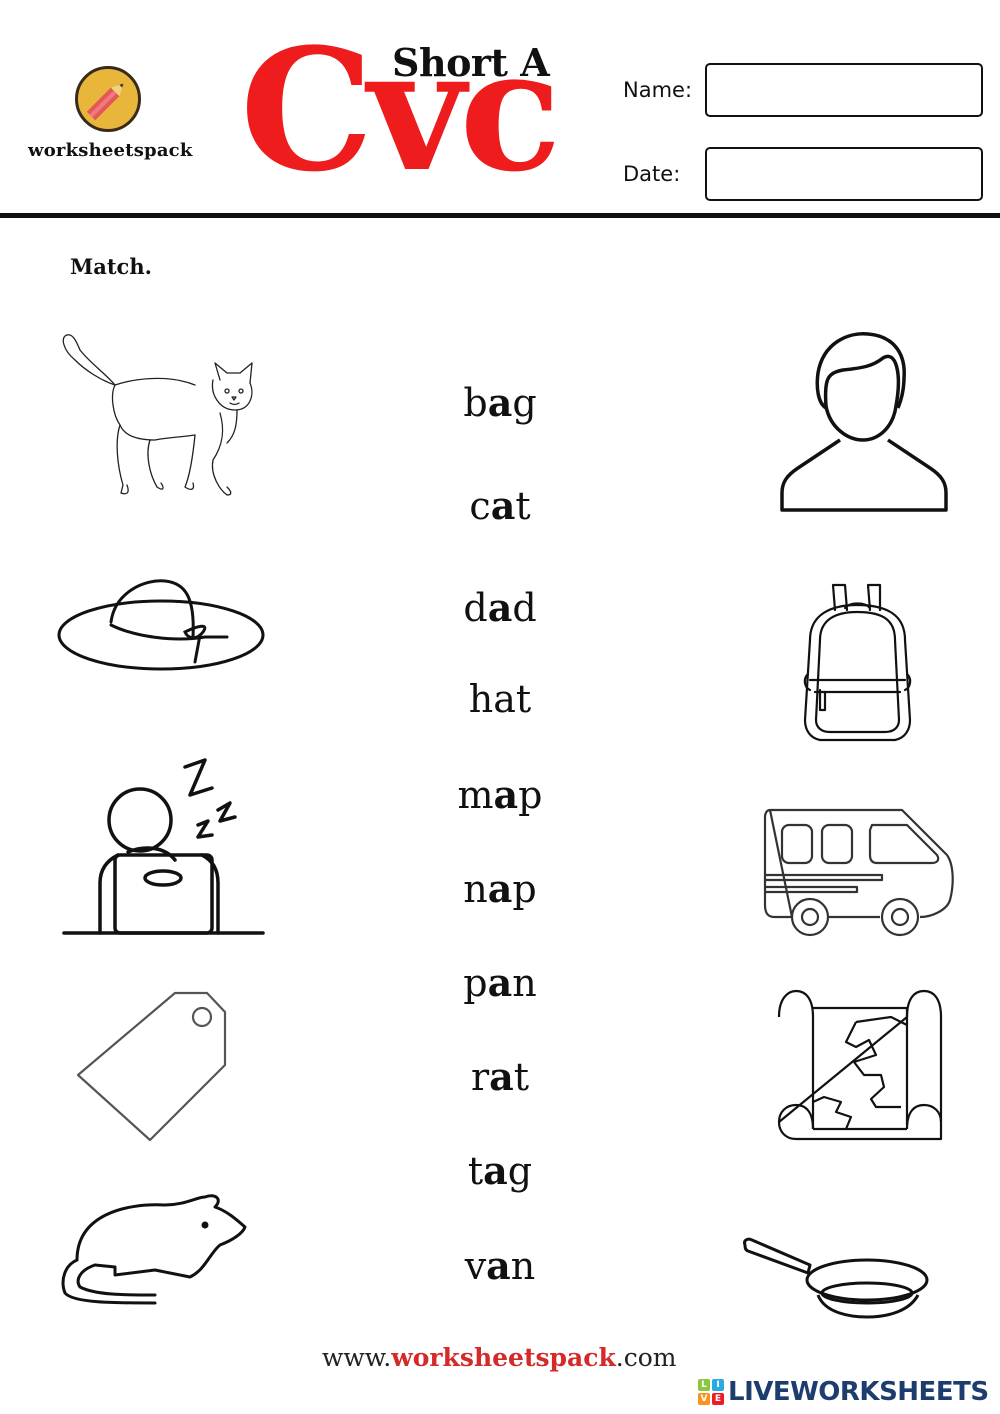 The height and width of the screenshot is (1414, 1000). Describe the element at coordinates (860, 1068) in the screenshot. I see `map-icon` at that location.